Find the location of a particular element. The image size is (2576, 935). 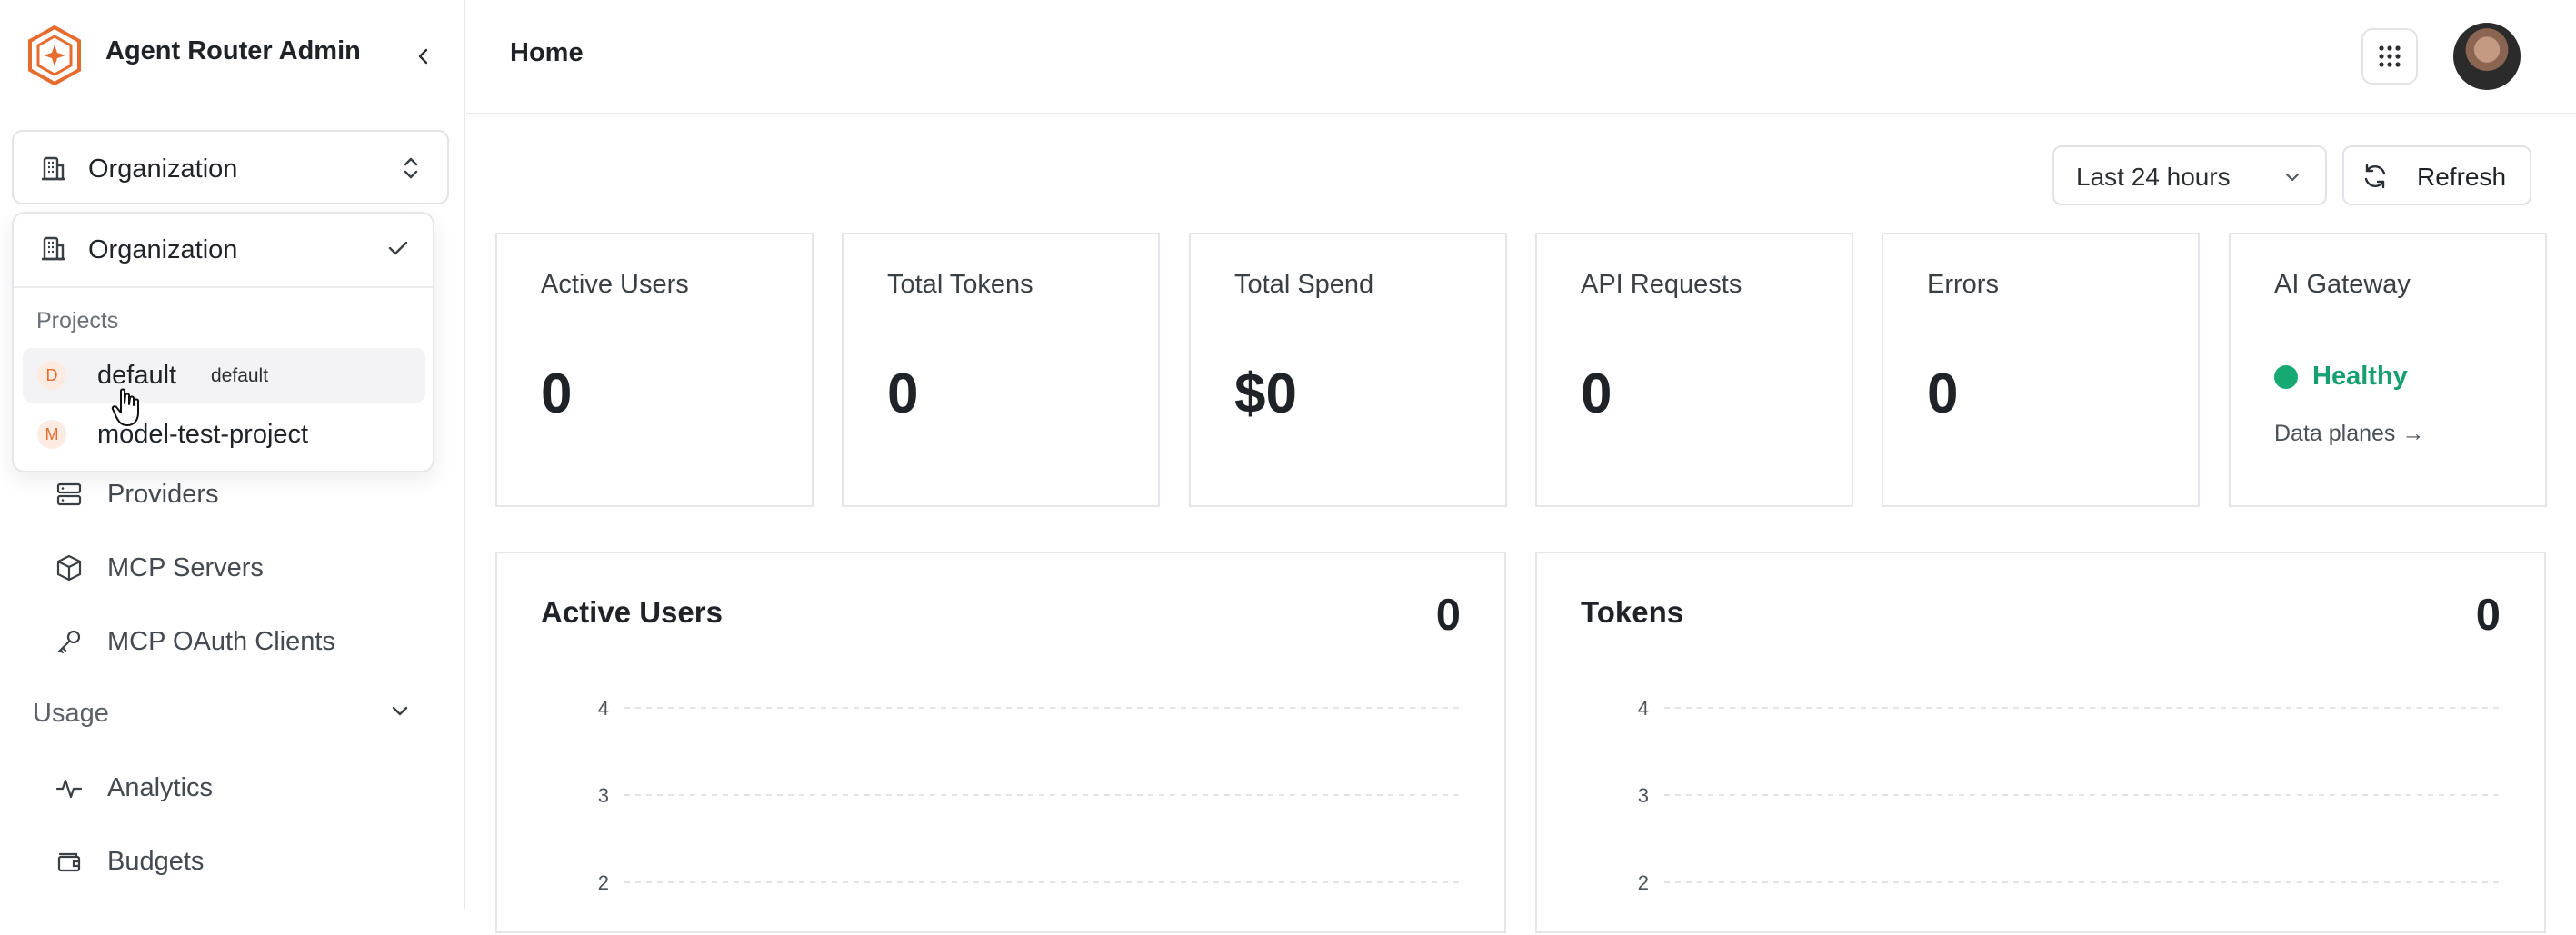

sidebar-item-mcp-oauth-clients: MCP OAuth Clients is located at coordinates (194, 641).